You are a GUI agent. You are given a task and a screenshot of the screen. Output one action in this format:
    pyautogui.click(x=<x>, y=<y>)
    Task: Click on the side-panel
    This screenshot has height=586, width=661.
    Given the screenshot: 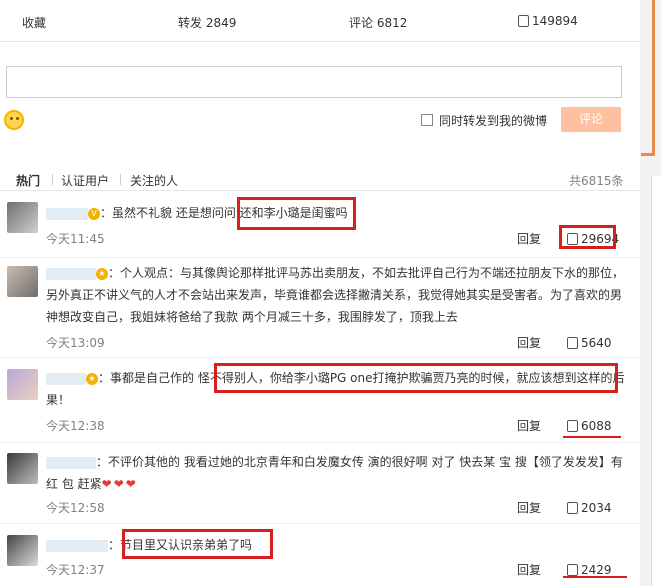 What is the action you would take?
    pyautogui.click(x=656, y=381)
    